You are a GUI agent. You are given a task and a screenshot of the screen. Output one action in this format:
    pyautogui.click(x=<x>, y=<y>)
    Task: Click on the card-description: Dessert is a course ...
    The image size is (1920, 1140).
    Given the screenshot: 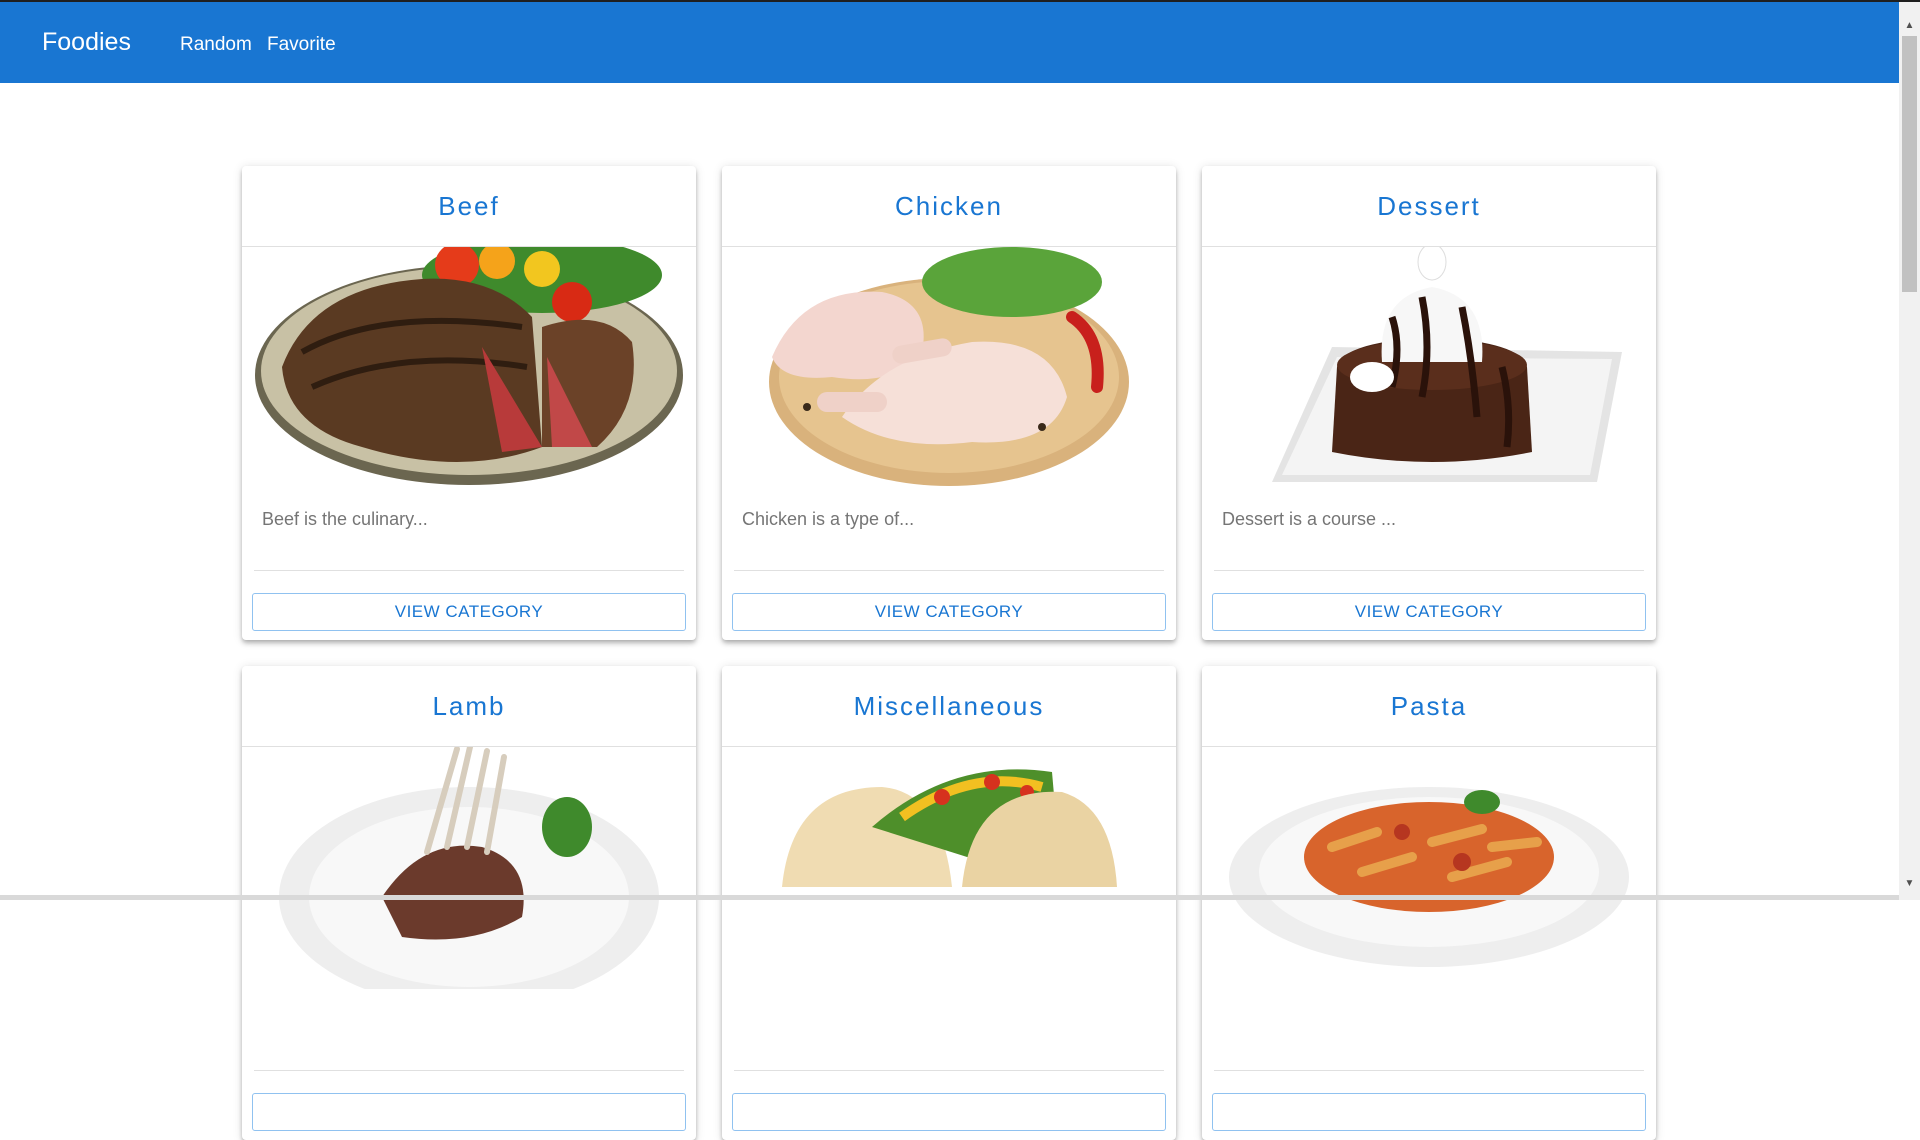 What is the action you would take?
    pyautogui.click(x=1429, y=530)
    